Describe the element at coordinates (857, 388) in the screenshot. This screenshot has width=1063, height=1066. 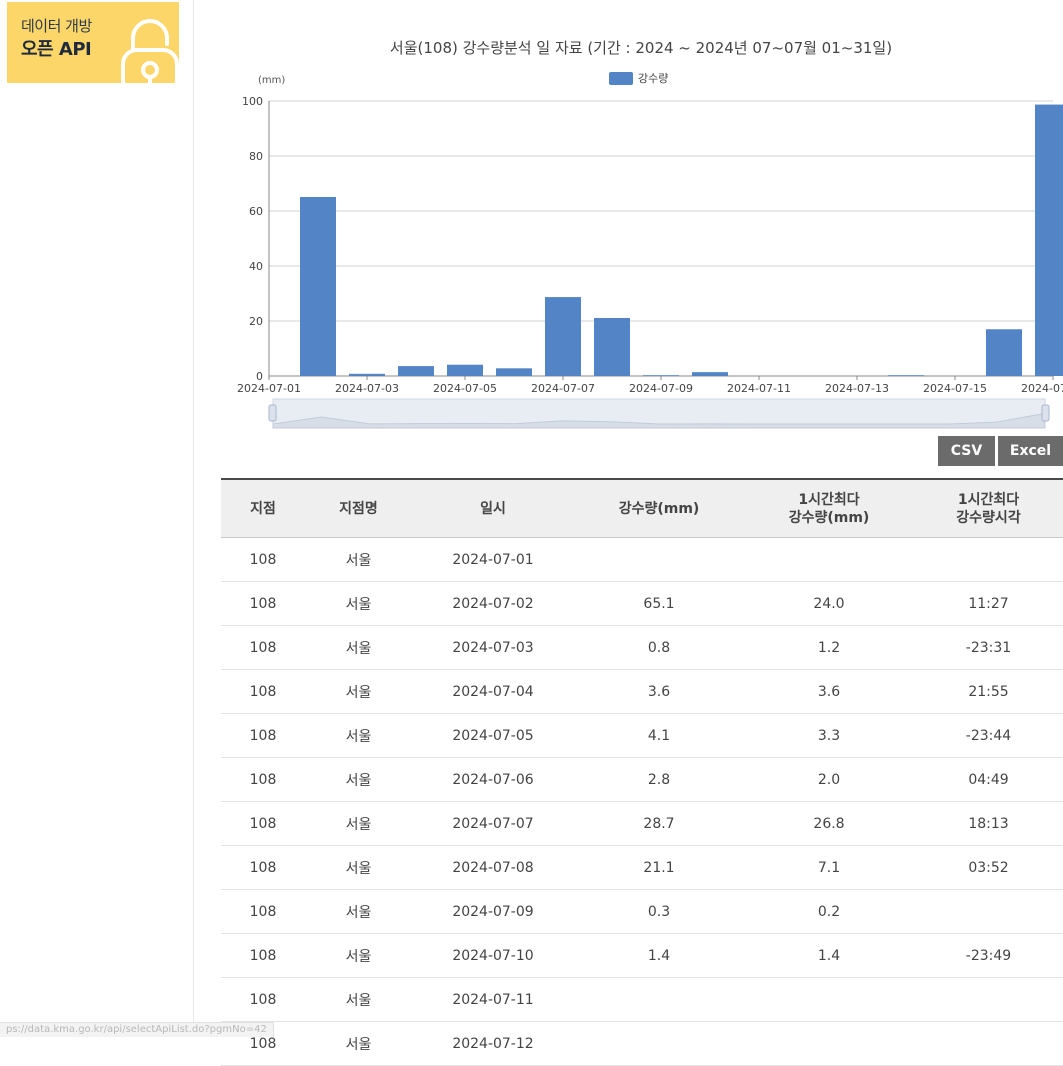
I see `x-tick-label: 2024-07-13` at that location.